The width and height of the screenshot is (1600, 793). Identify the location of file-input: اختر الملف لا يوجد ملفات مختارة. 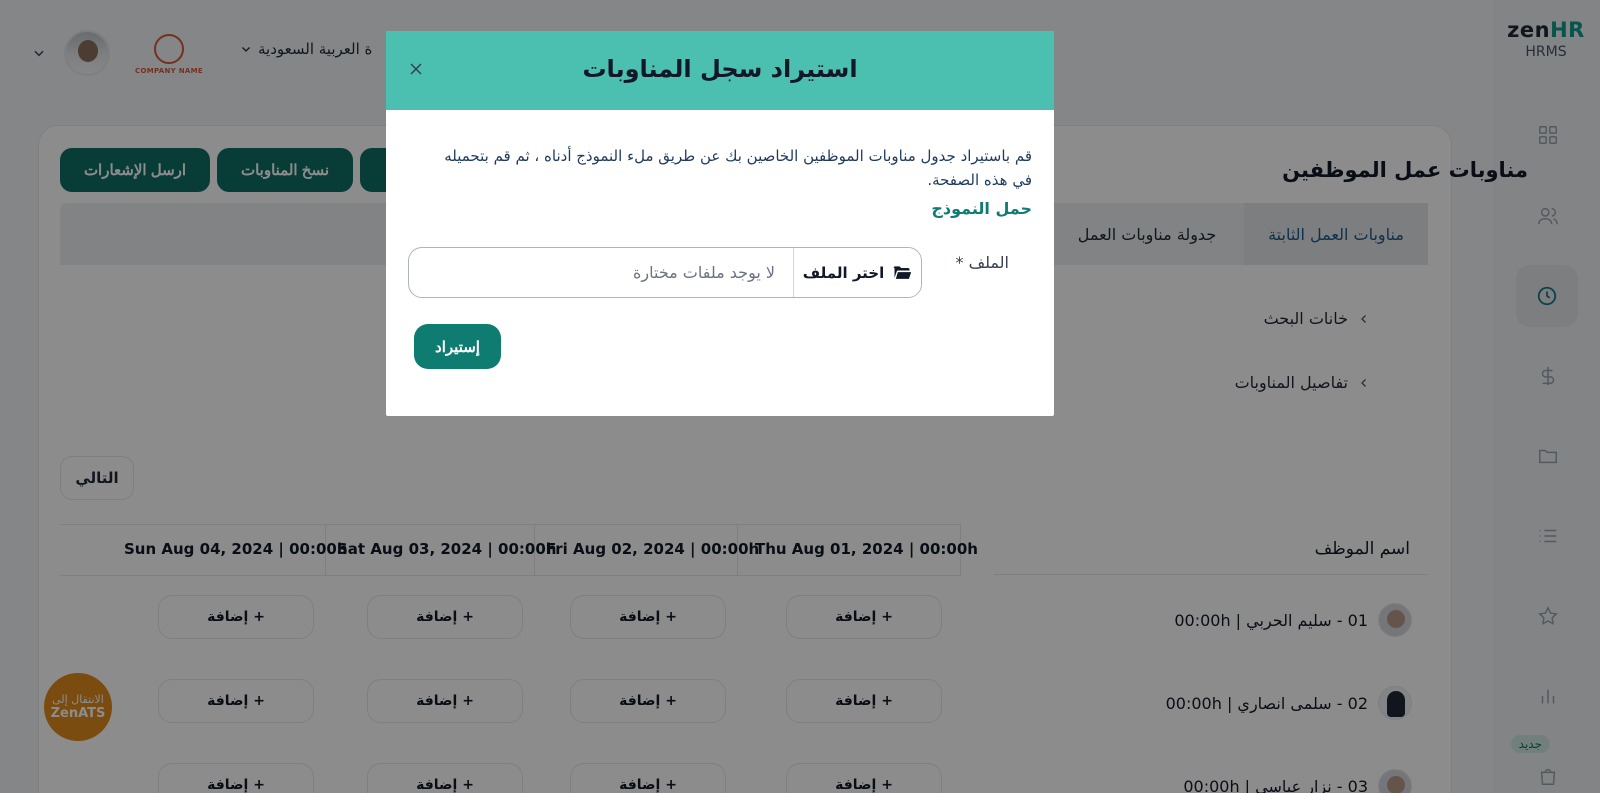
(665, 272).